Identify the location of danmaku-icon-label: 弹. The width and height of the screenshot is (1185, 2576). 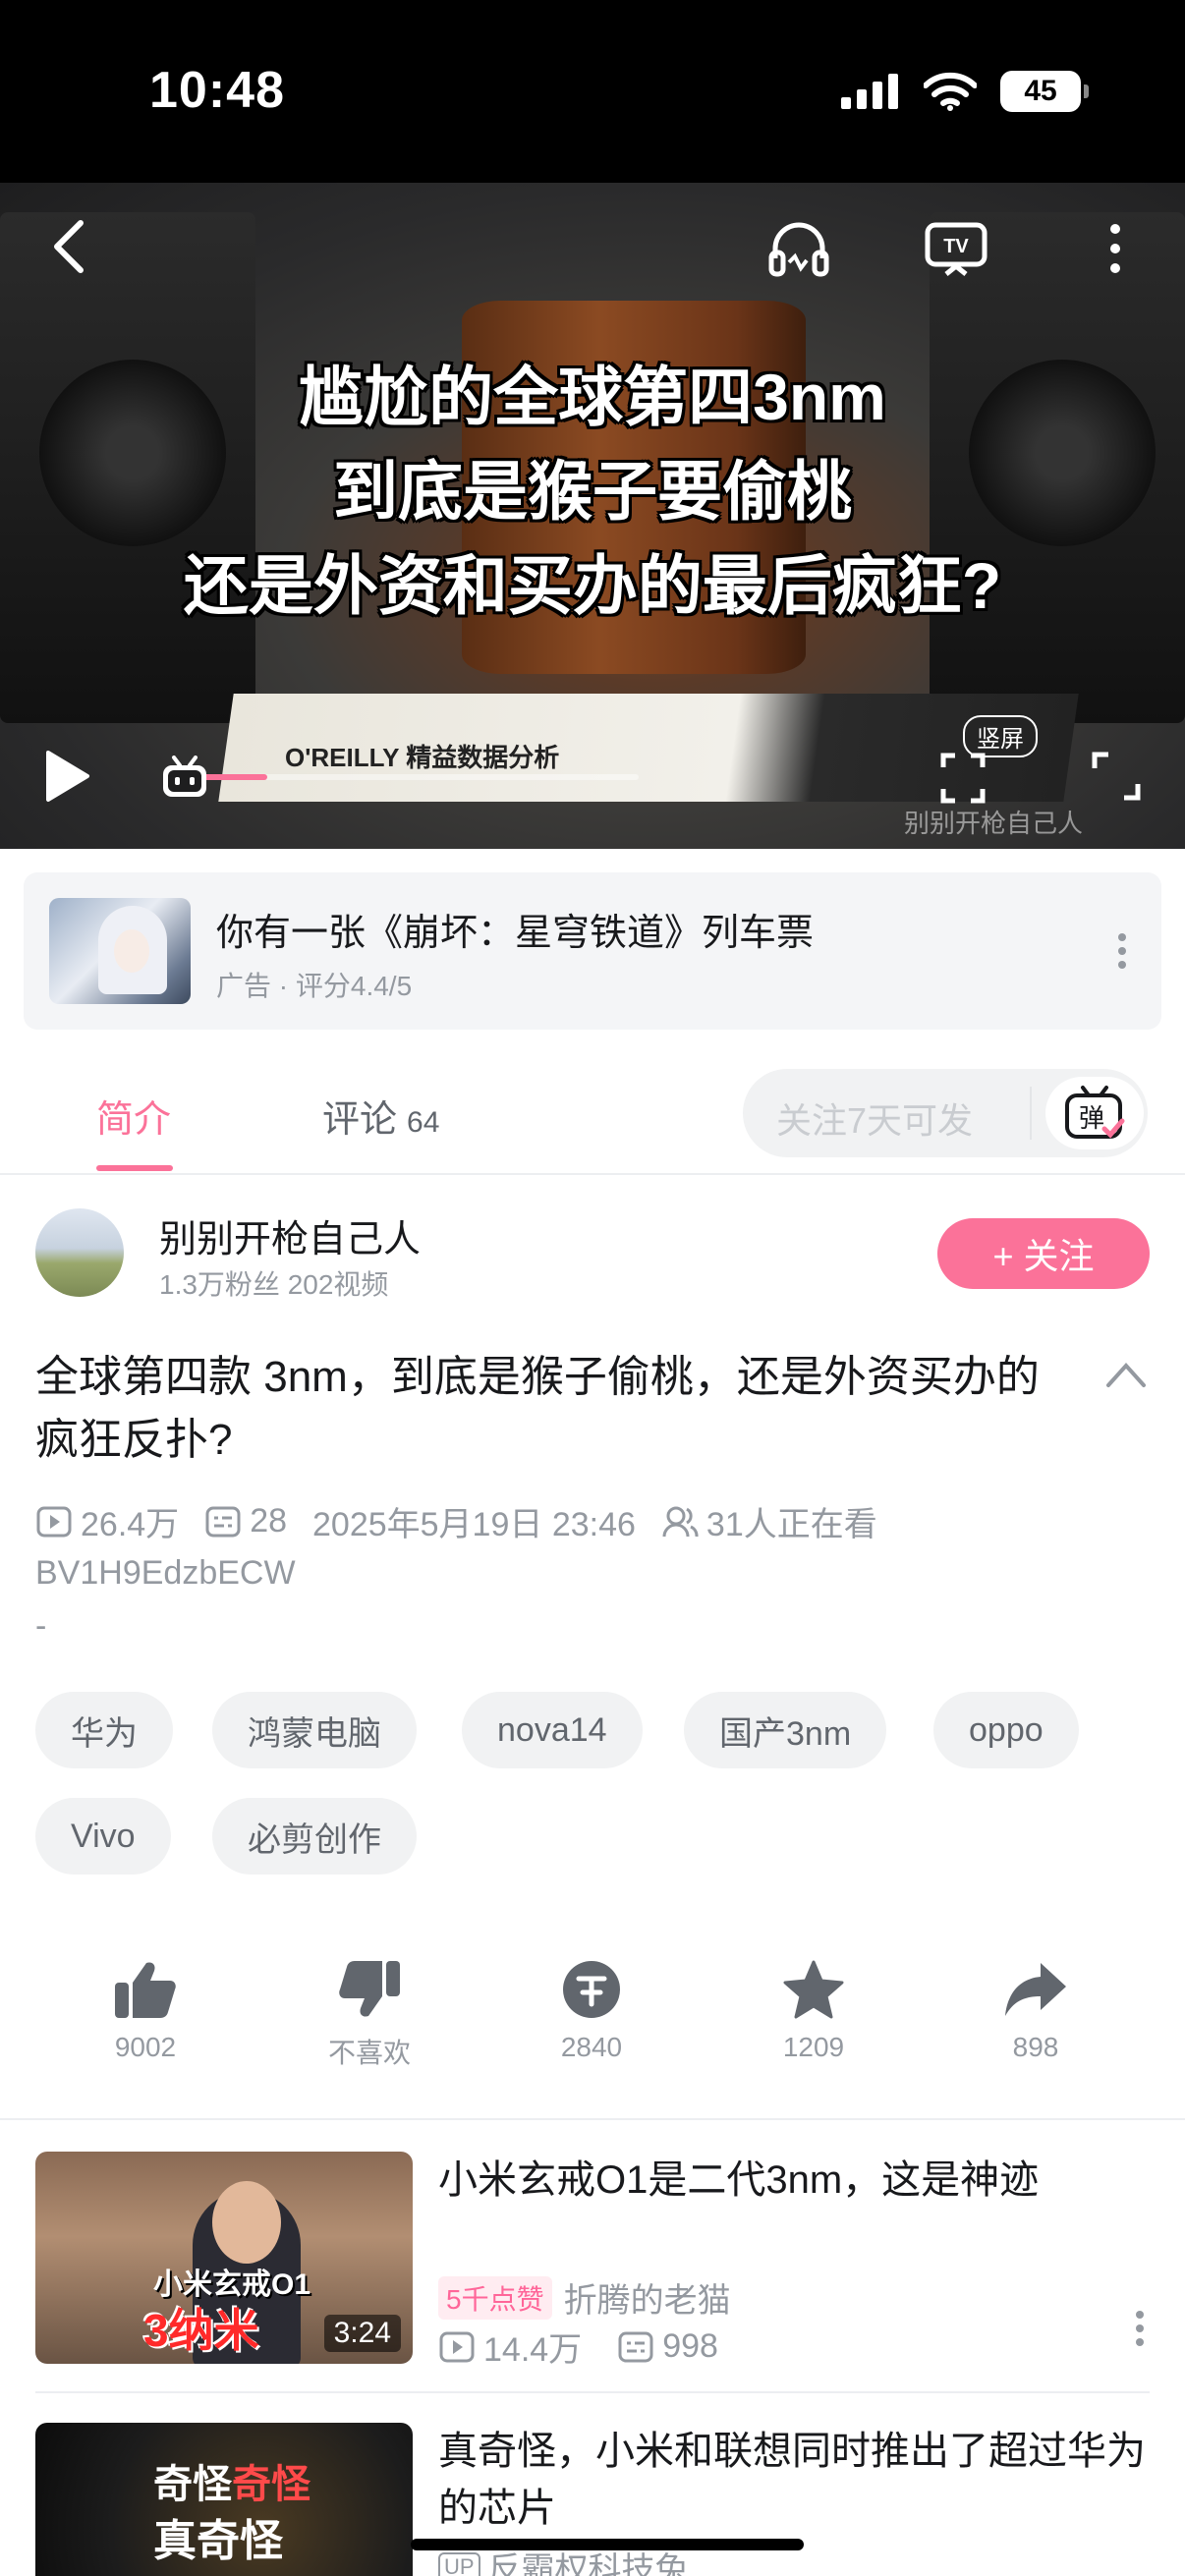
(1092, 1119).